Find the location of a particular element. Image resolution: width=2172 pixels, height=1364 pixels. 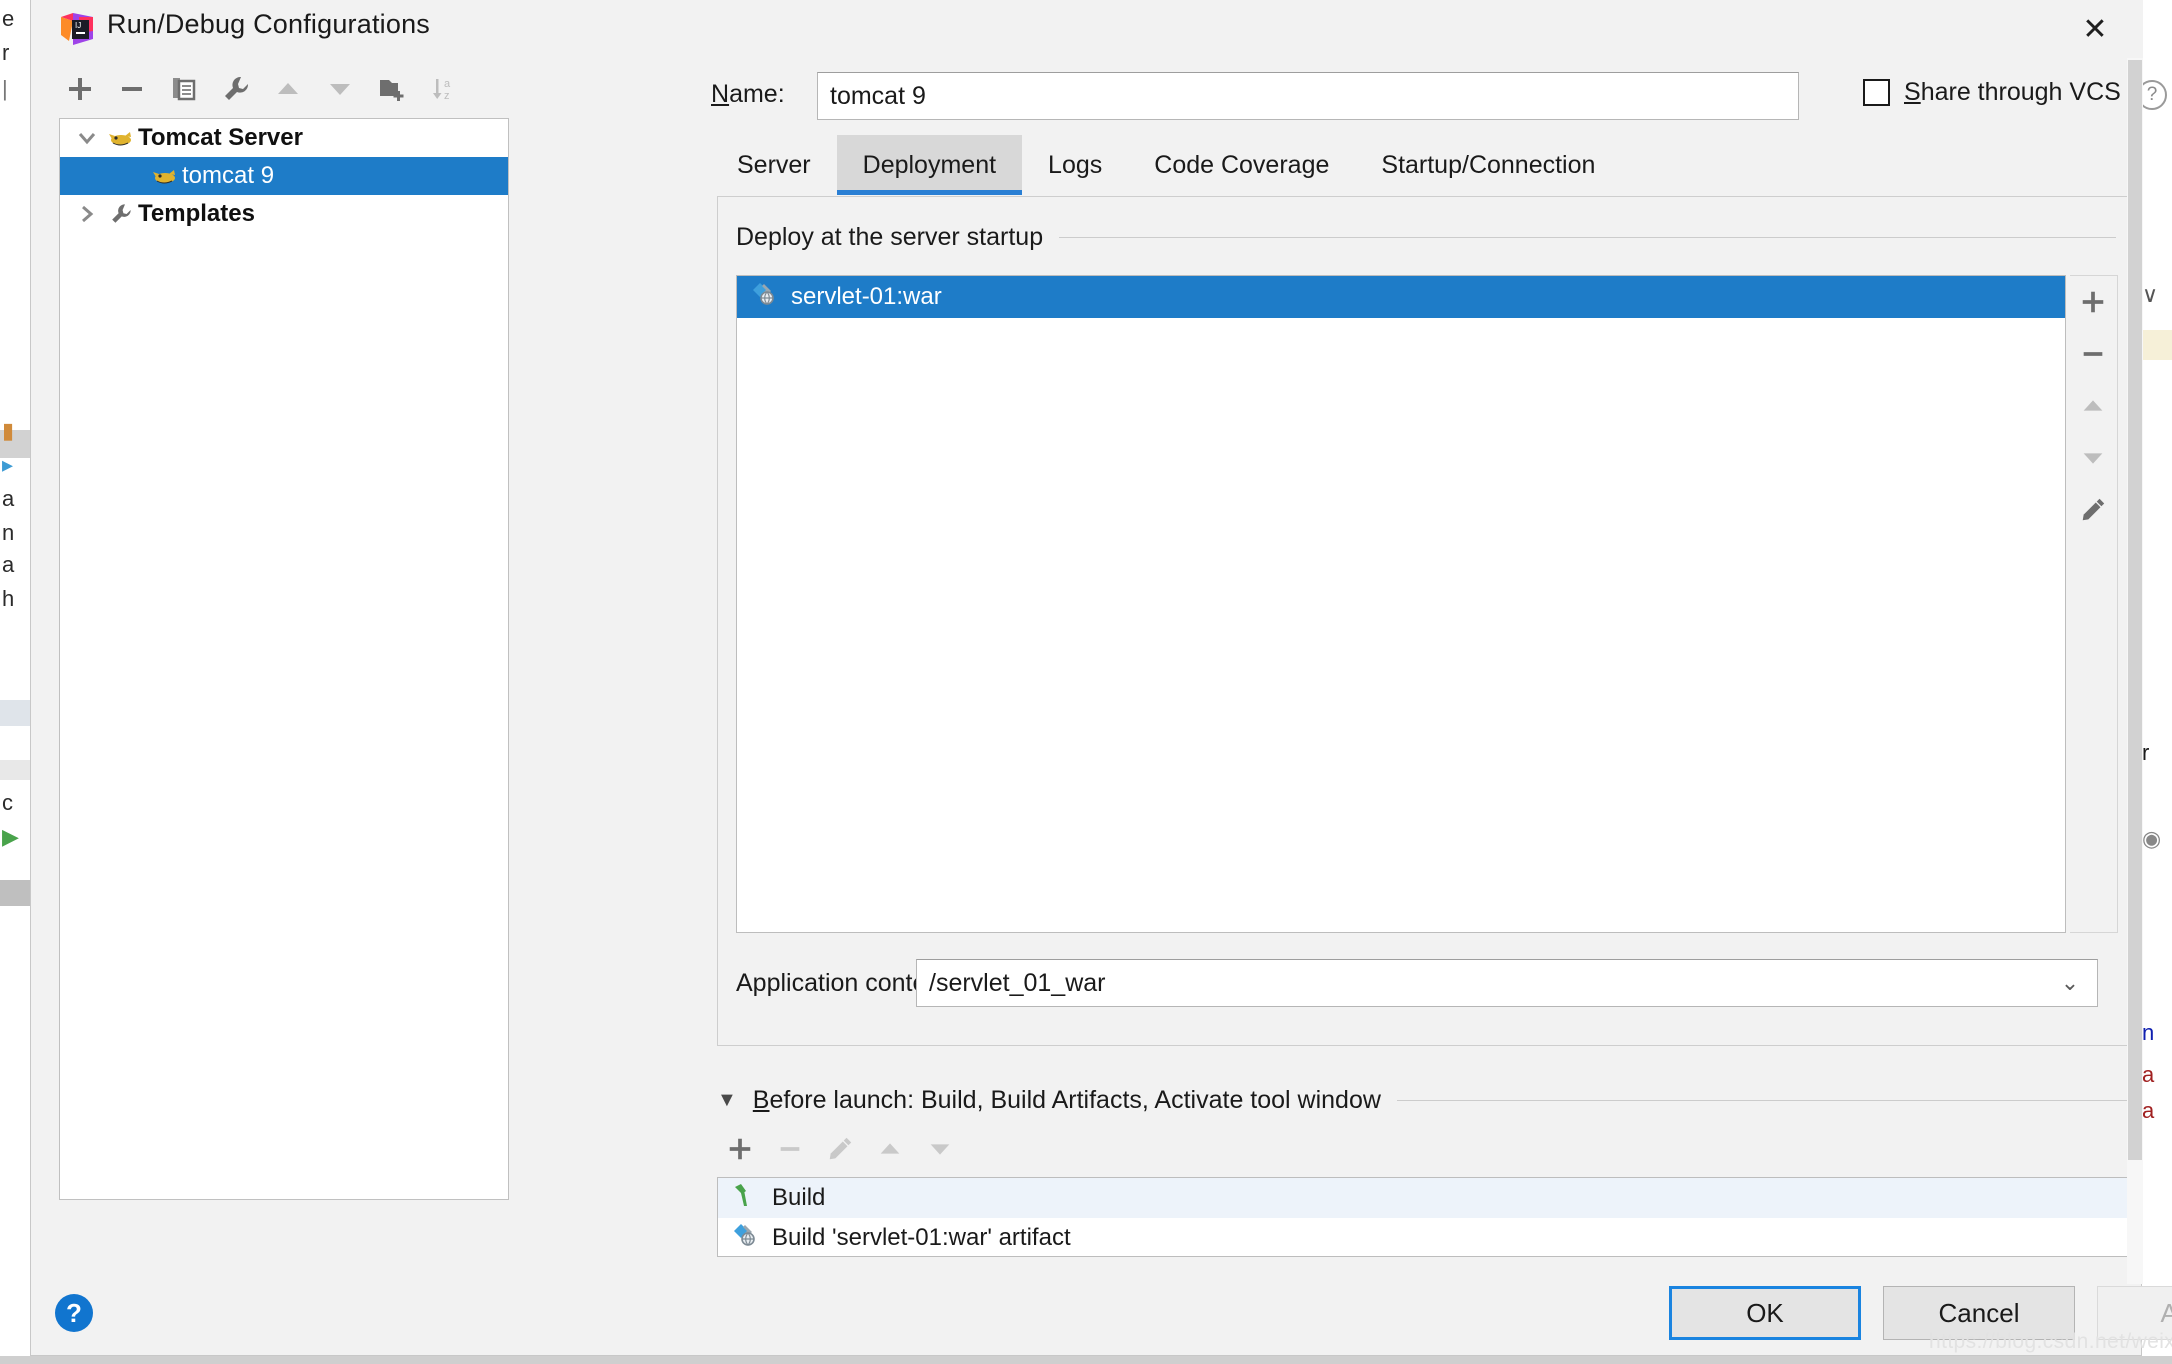

window-bottom-edge is located at coordinates (1086, 1360).